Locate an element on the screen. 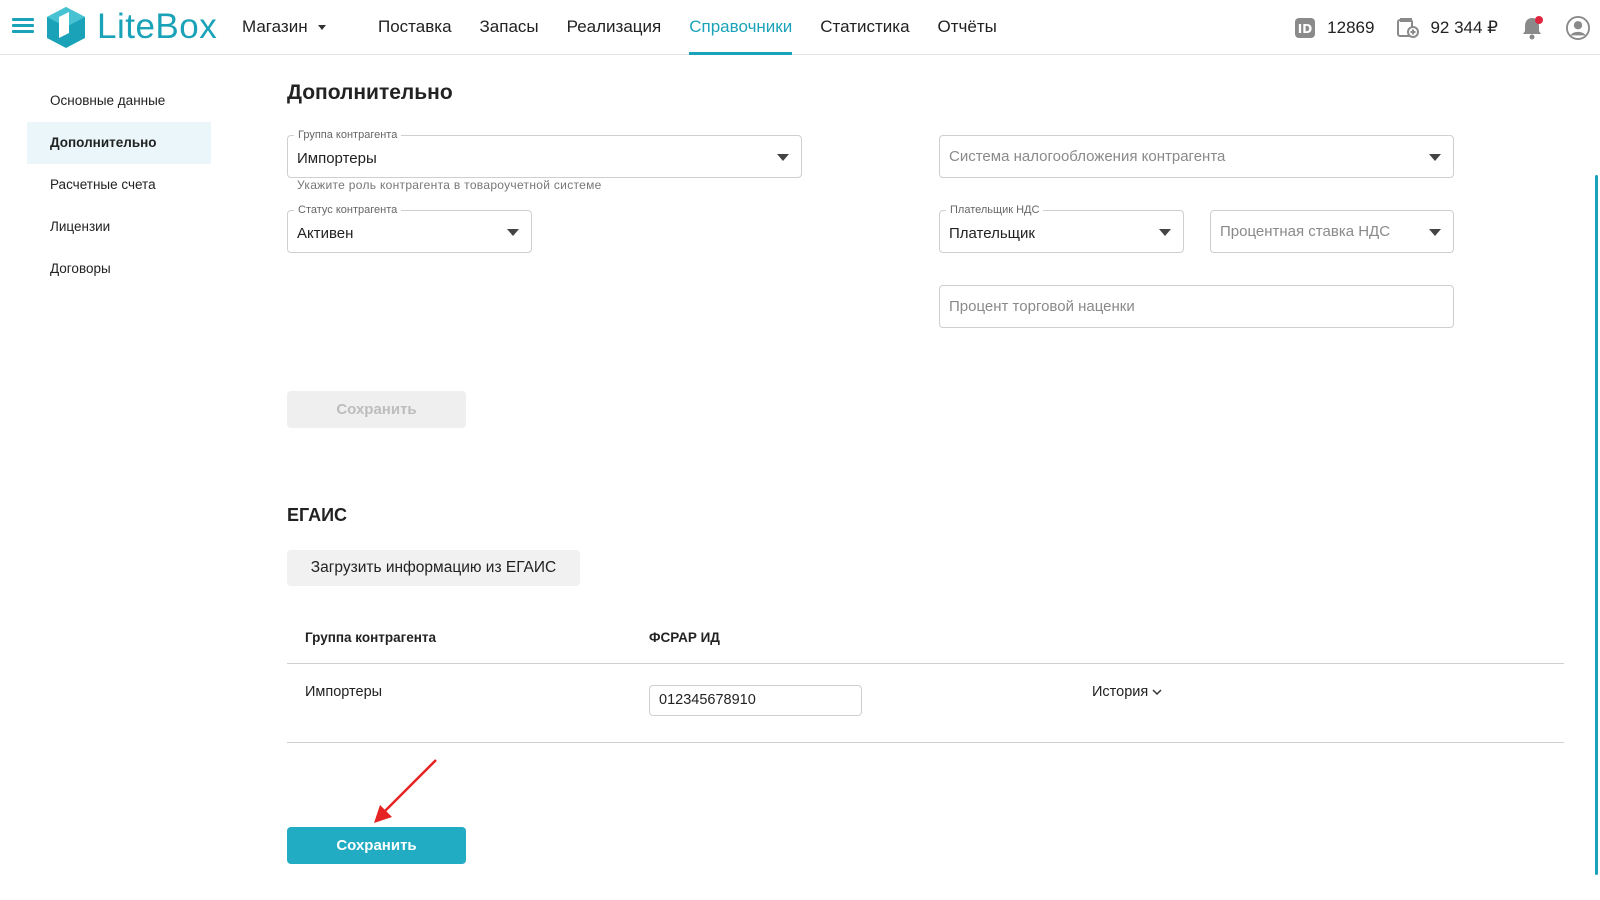 This screenshot has width=1600, height=900. balance-value: 92 344 ₽ is located at coordinates (1464, 27).